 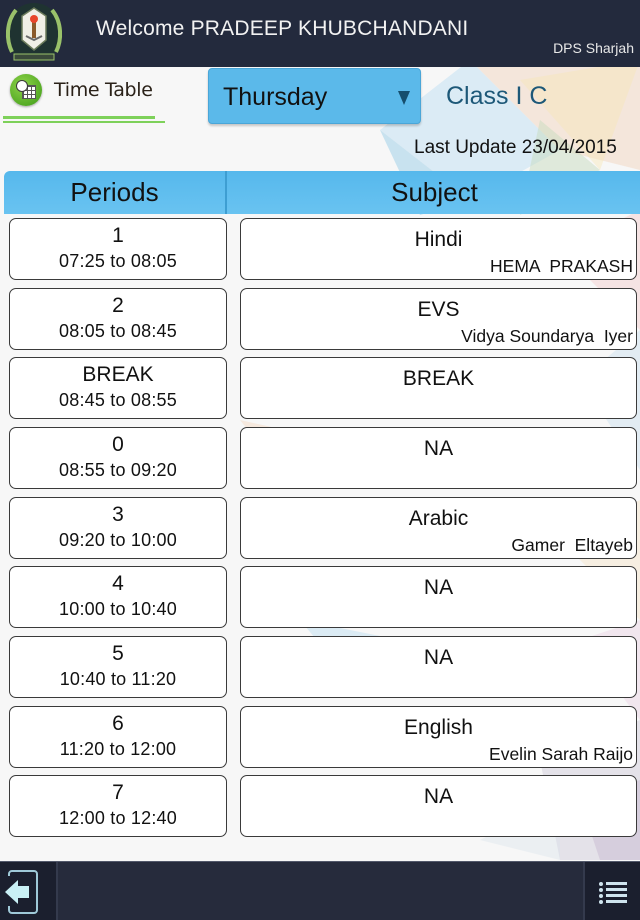 What do you see at coordinates (572, 545) in the screenshot?
I see `teacher-name: Gamer Eltayeb` at bounding box center [572, 545].